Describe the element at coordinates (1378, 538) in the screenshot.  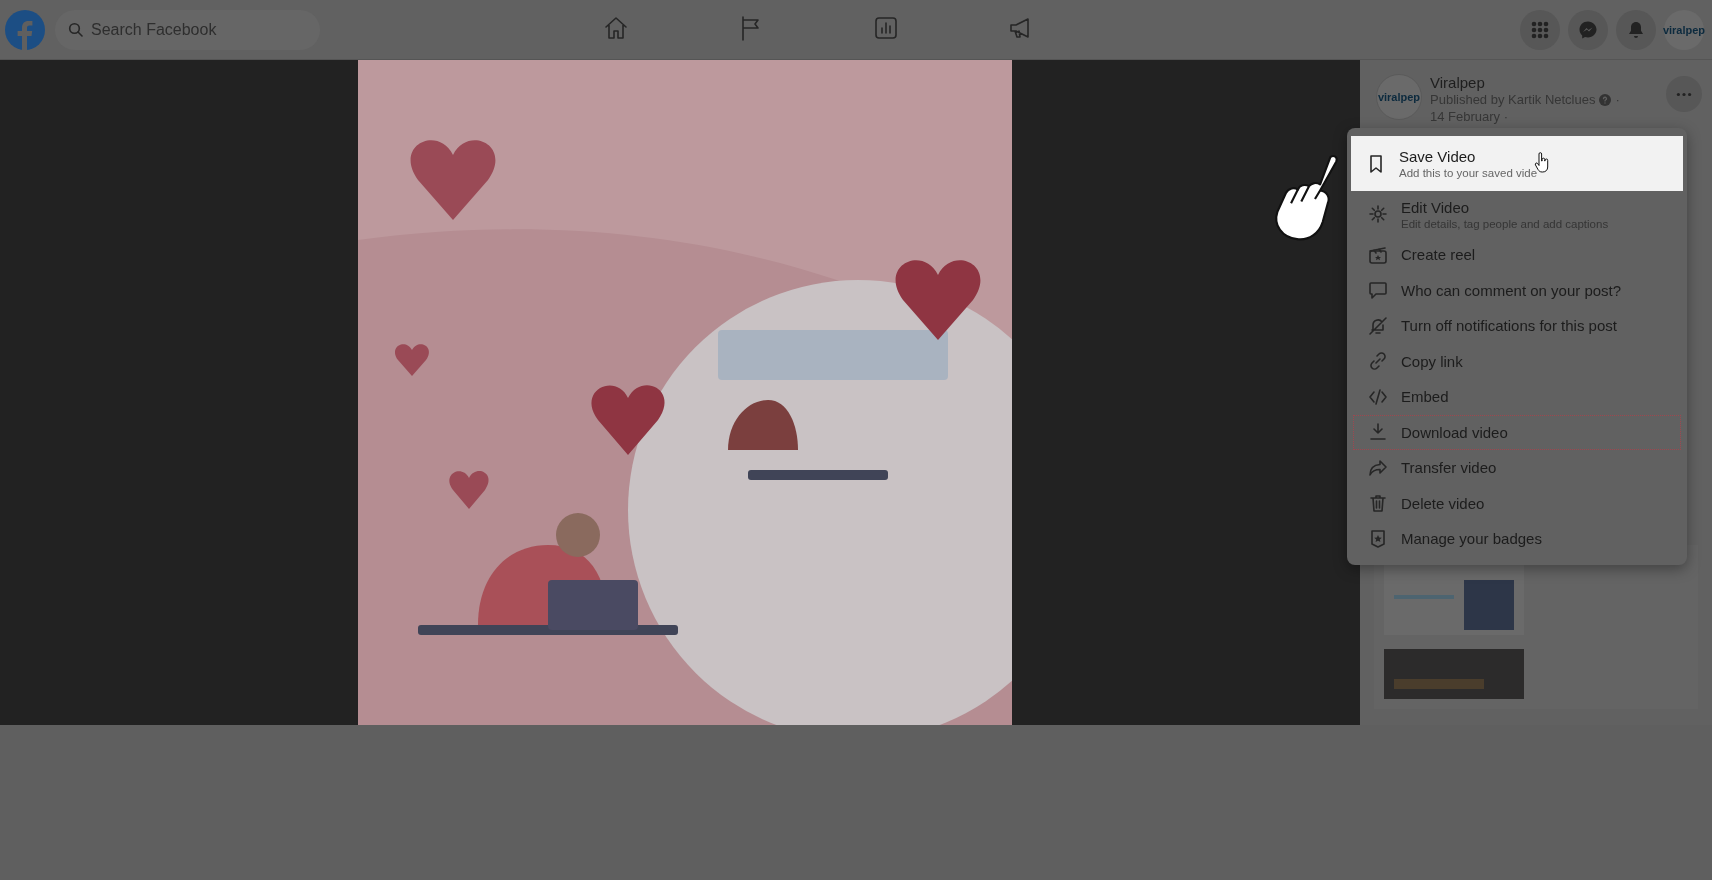
I see `badge-icon` at that location.